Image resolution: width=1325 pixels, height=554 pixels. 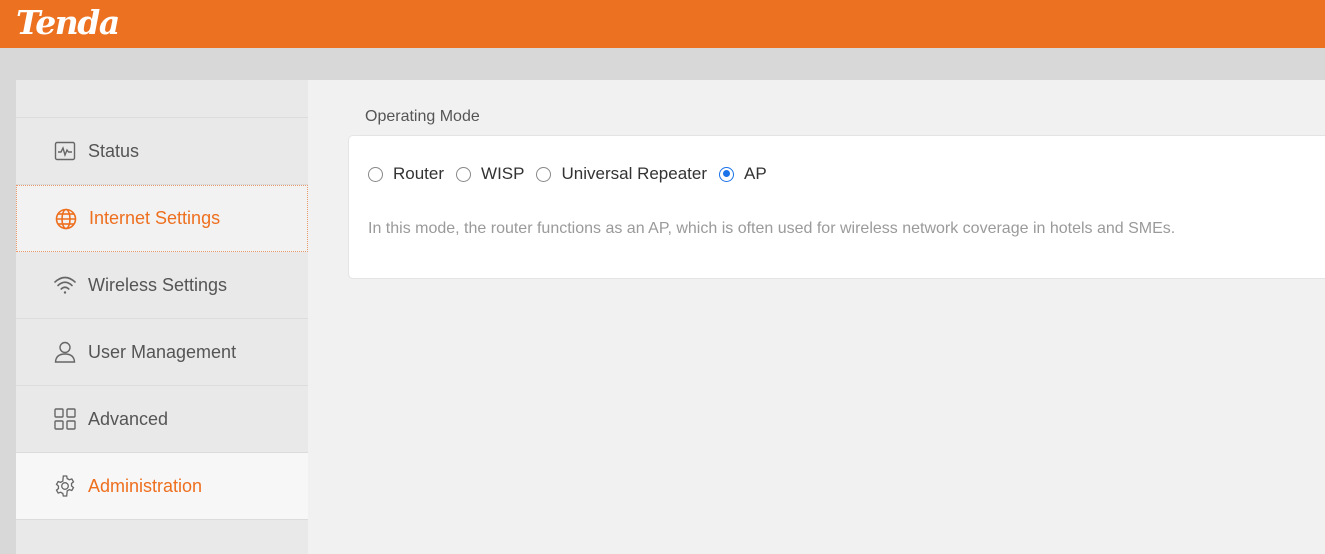 What do you see at coordinates (65, 486) in the screenshot?
I see `gear-icon` at bounding box center [65, 486].